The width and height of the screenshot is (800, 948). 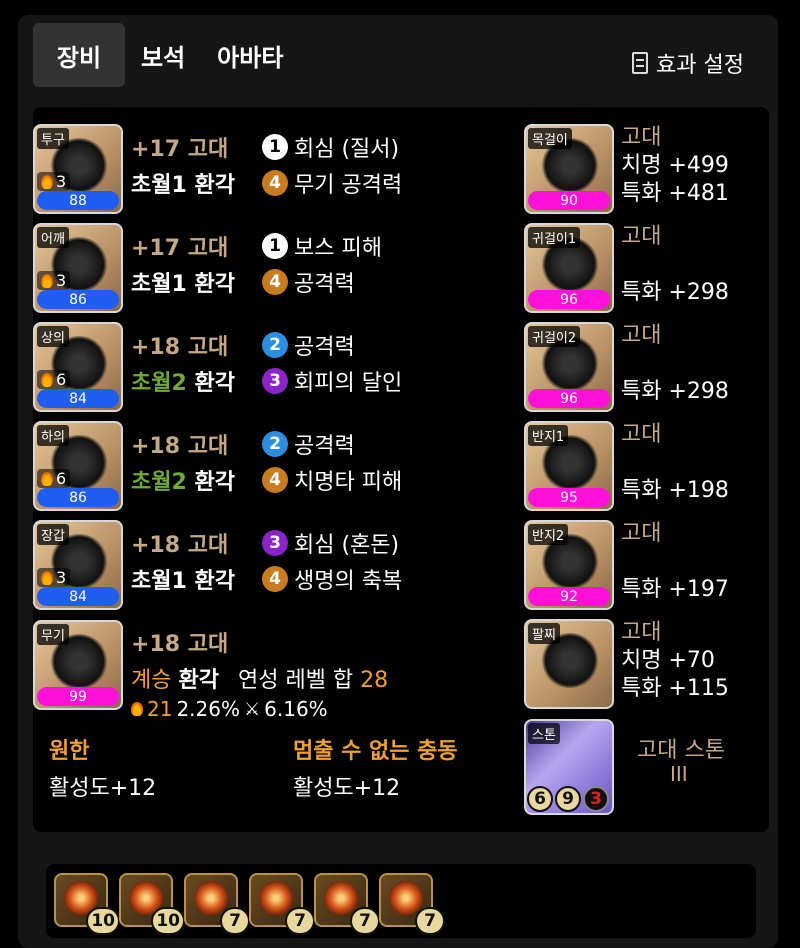 I want to click on stat-line: 특화 +298, so click(x=675, y=391).